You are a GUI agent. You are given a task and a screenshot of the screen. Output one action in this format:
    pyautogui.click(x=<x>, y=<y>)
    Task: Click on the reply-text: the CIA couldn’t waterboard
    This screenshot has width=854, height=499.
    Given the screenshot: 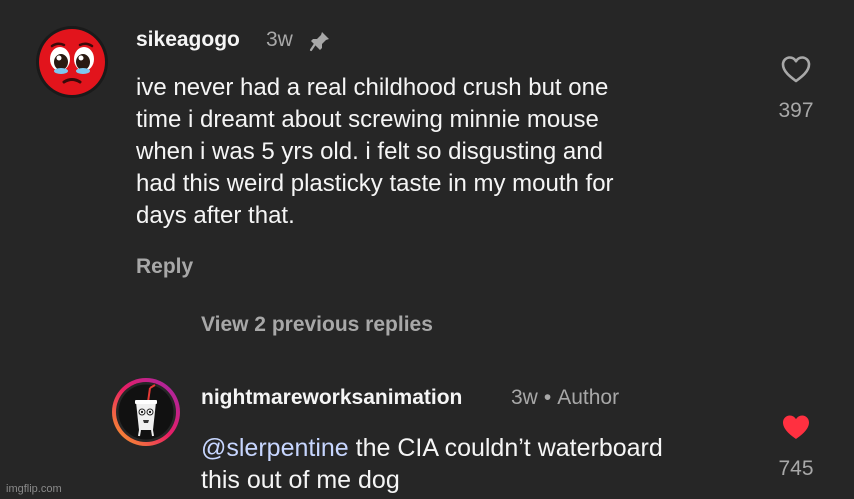 What is the action you would take?
    pyautogui.click(x=505, y=448)
    